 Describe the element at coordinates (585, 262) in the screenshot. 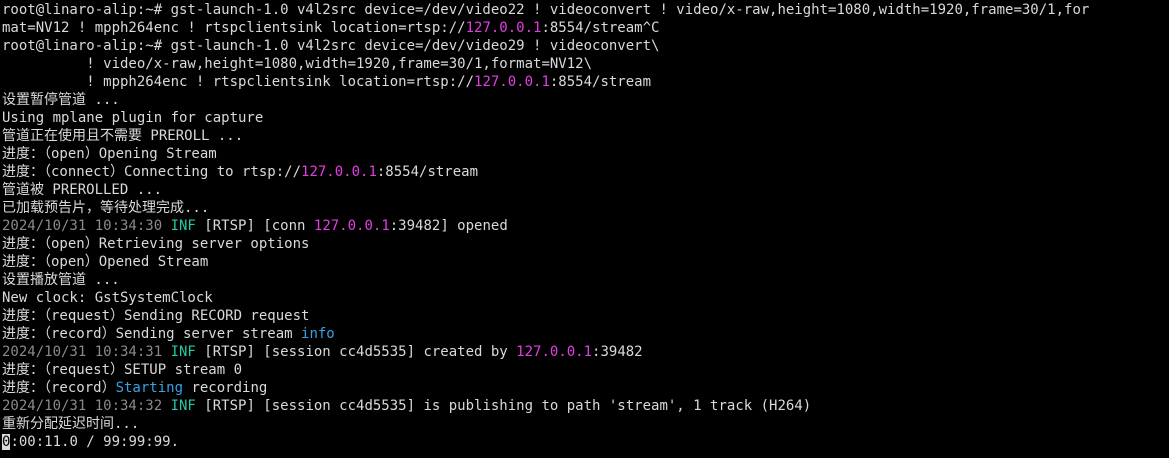

I see `terminal-line: 进度：（open）Opened Stream` at that location.